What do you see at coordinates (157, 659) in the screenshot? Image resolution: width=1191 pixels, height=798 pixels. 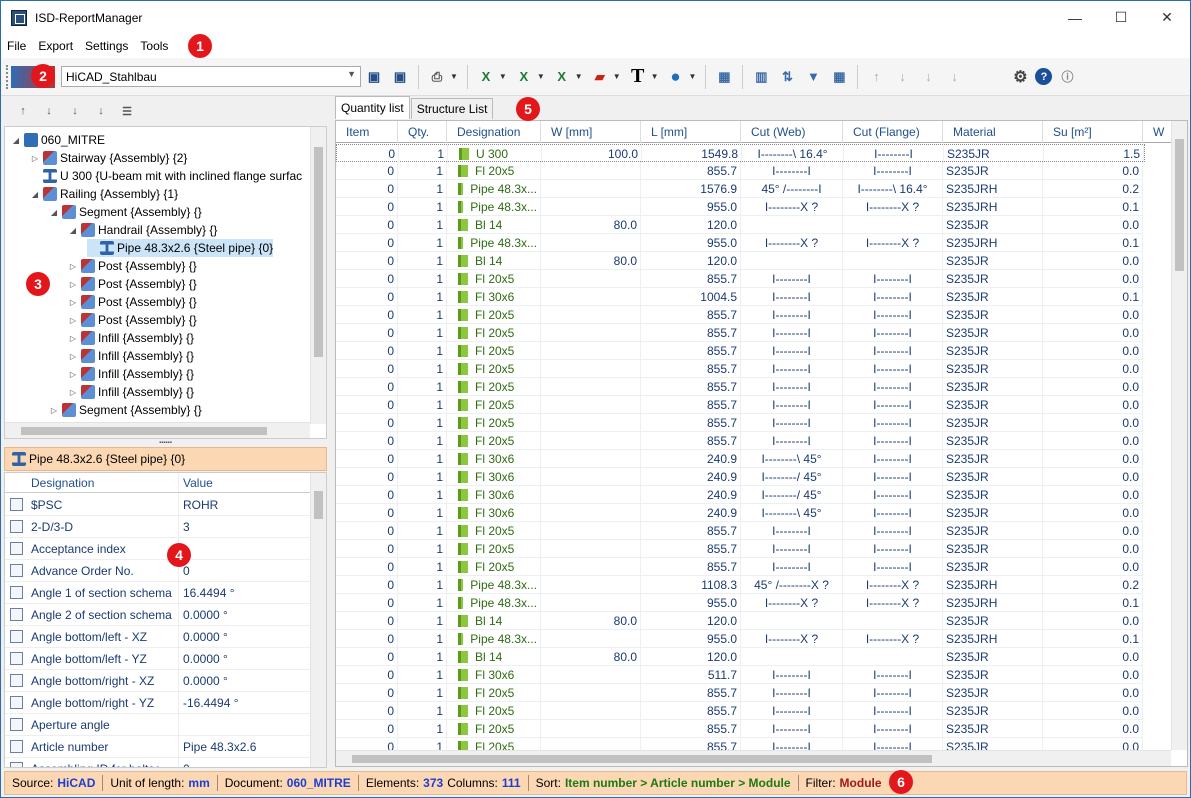 I see `property-row: Angle bottom/left - YZ 0.0000 °` at bounding box center [157, 659].